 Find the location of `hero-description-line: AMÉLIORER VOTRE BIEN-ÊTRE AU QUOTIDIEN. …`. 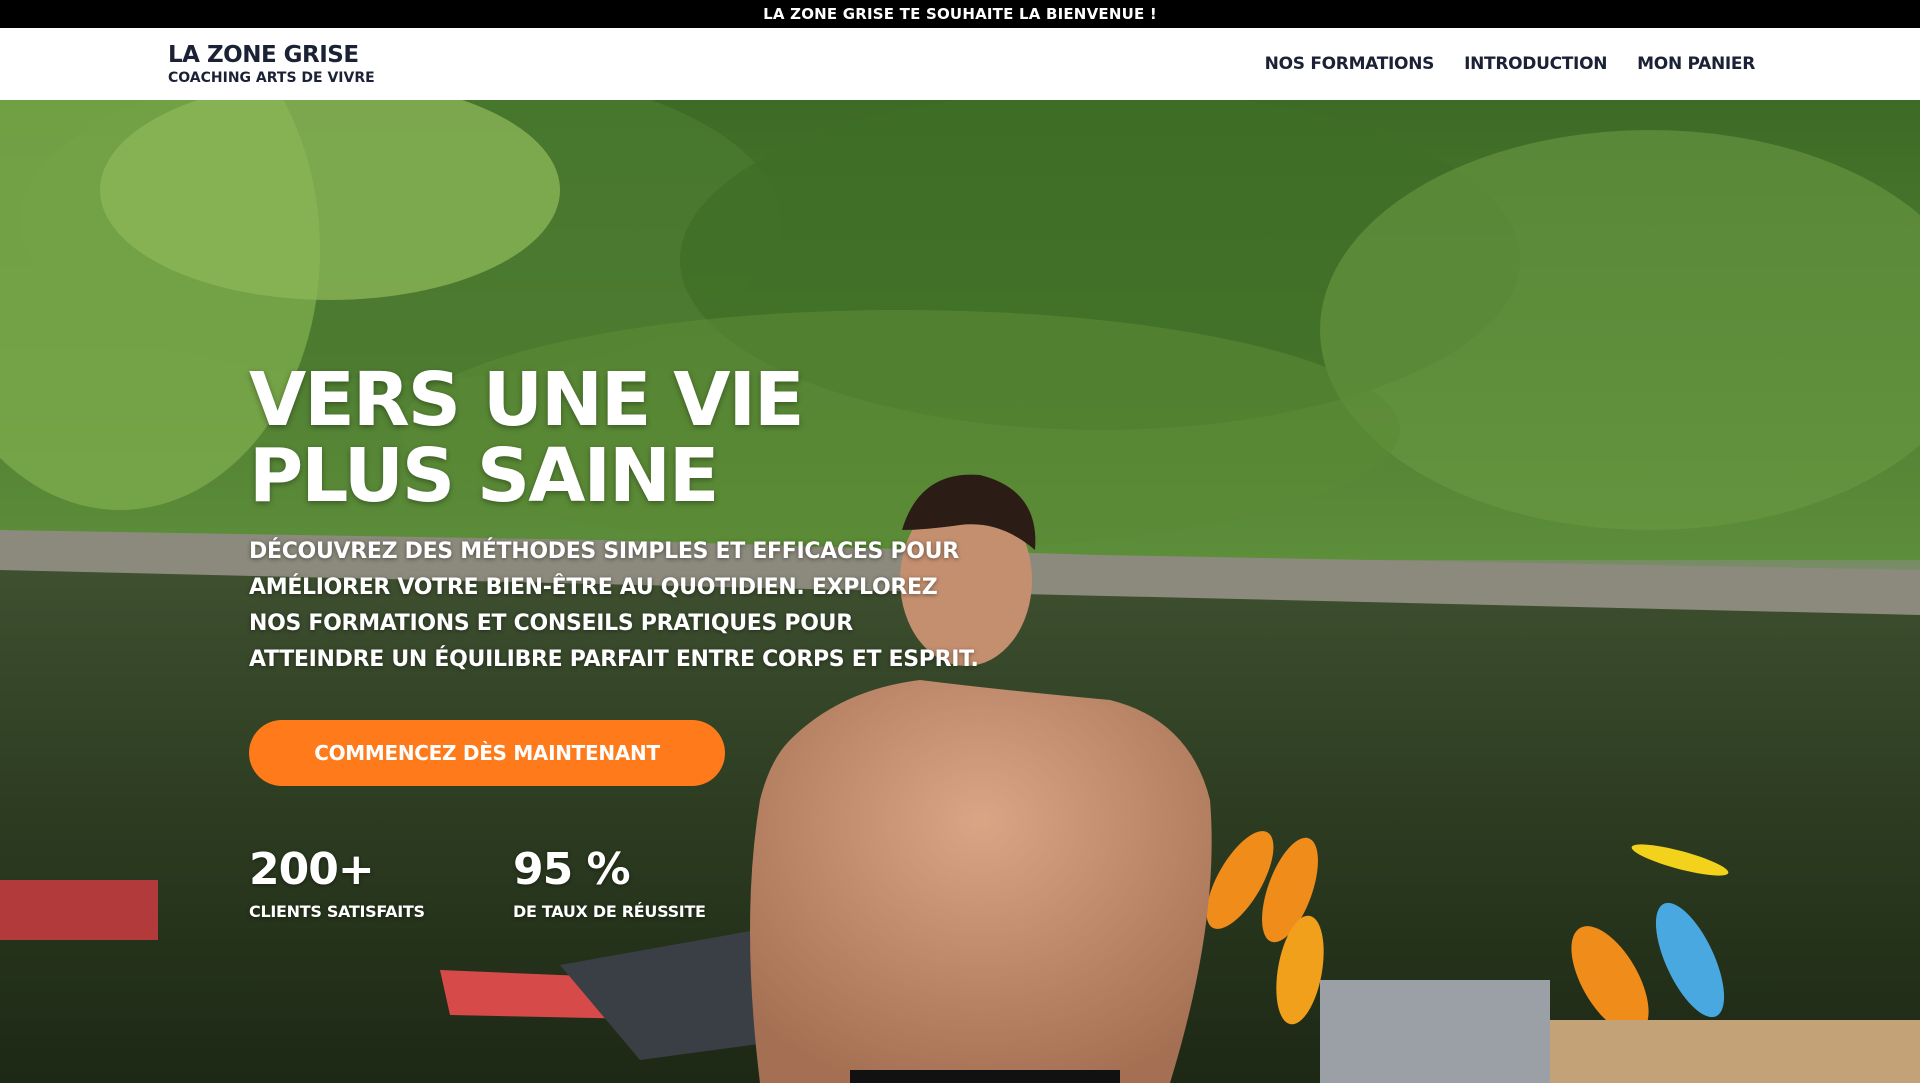

hero-description-line: AMÉLIORER VOTRE BIEN-ÊTRE AU QUOTIDIEN. … is located at coordinates (593, 587).